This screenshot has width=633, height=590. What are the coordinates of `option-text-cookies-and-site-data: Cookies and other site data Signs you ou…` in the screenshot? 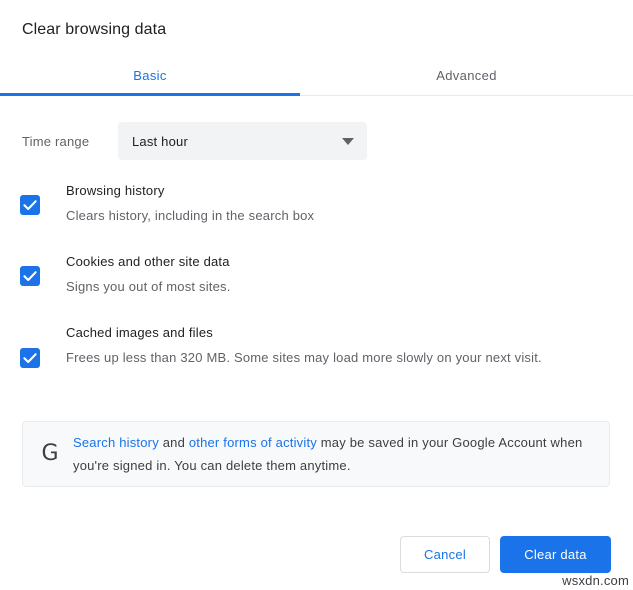 It's located at (338, 275).